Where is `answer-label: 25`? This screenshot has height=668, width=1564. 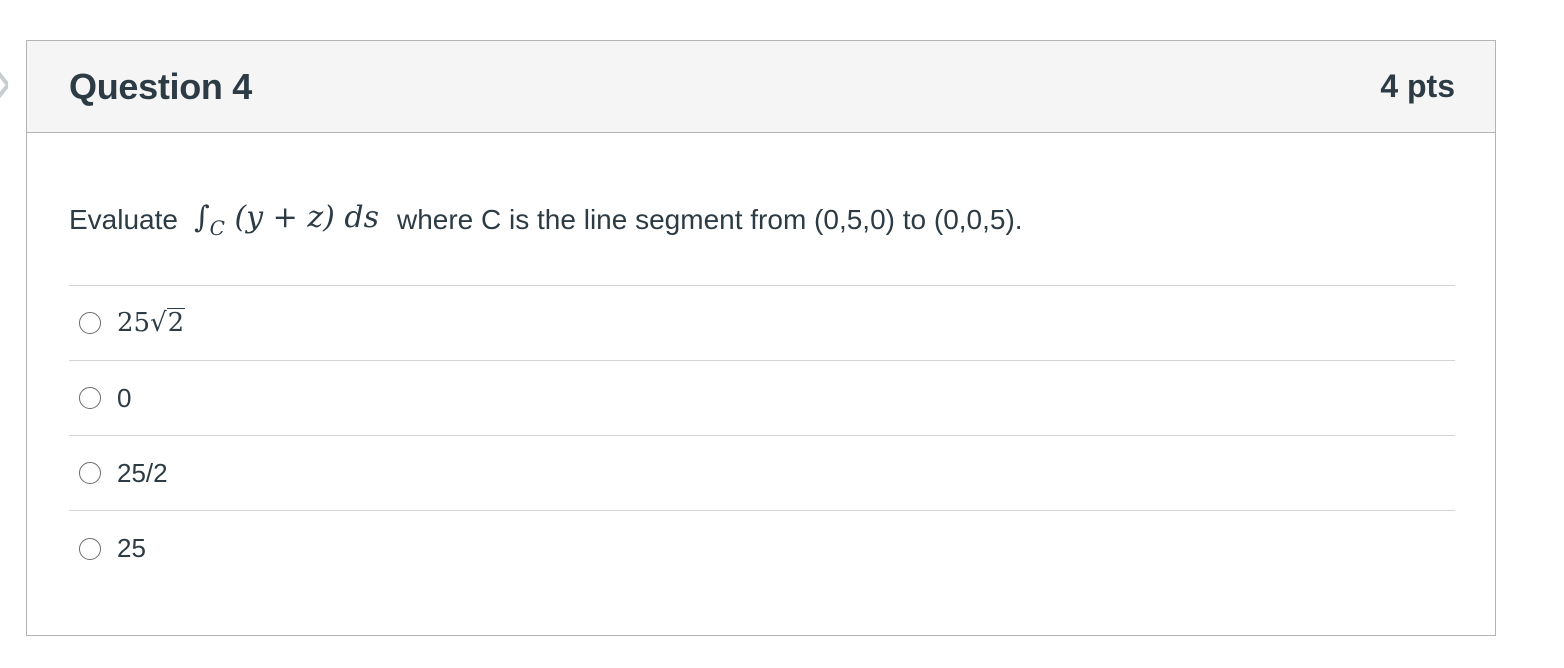 answer-label: 25 is located at coordinates (131, 548).